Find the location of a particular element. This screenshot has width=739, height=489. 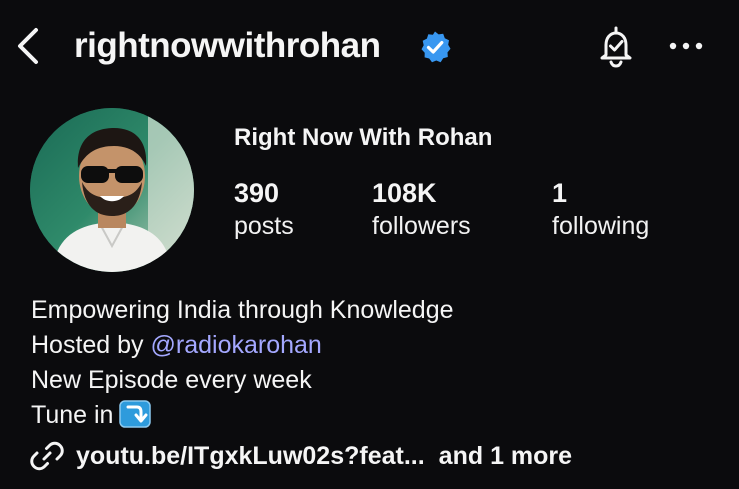

bio-line-3: New Episode every week is located at coordinates (171, 380).